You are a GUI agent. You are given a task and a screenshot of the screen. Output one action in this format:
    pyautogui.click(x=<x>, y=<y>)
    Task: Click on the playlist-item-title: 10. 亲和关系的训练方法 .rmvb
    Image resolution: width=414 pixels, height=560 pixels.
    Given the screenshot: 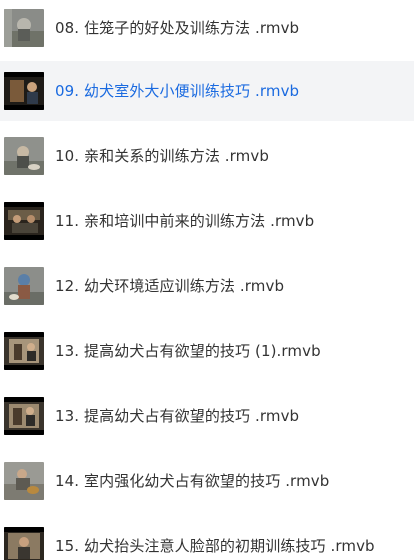 What is the action you would take?
    pyautogui.click(x=162, y=156)
    